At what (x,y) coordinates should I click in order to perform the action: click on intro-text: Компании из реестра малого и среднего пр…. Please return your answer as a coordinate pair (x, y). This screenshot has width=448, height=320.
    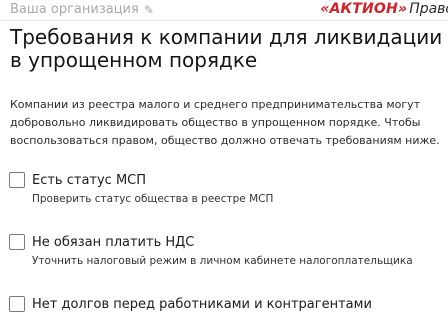
    Looking at the image, I should click on (225, 122).